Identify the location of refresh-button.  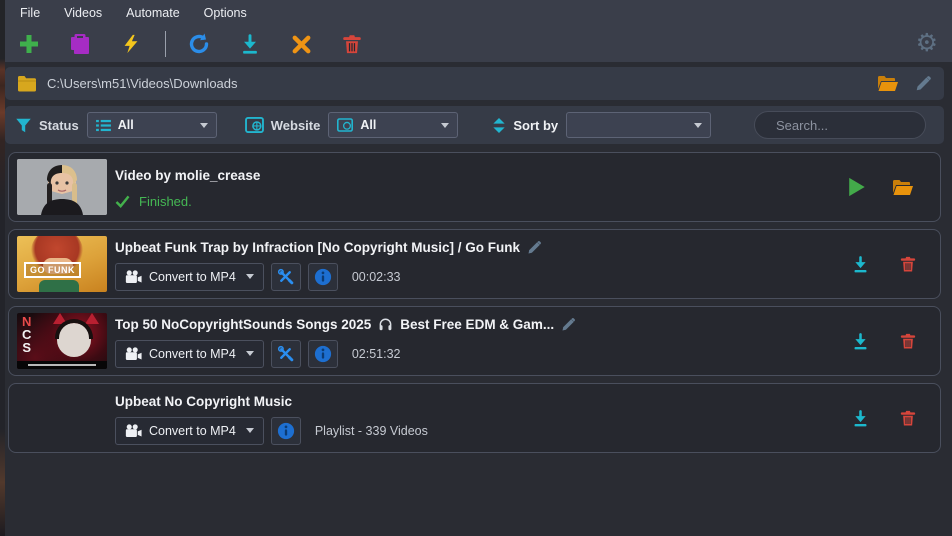
(199, 44).